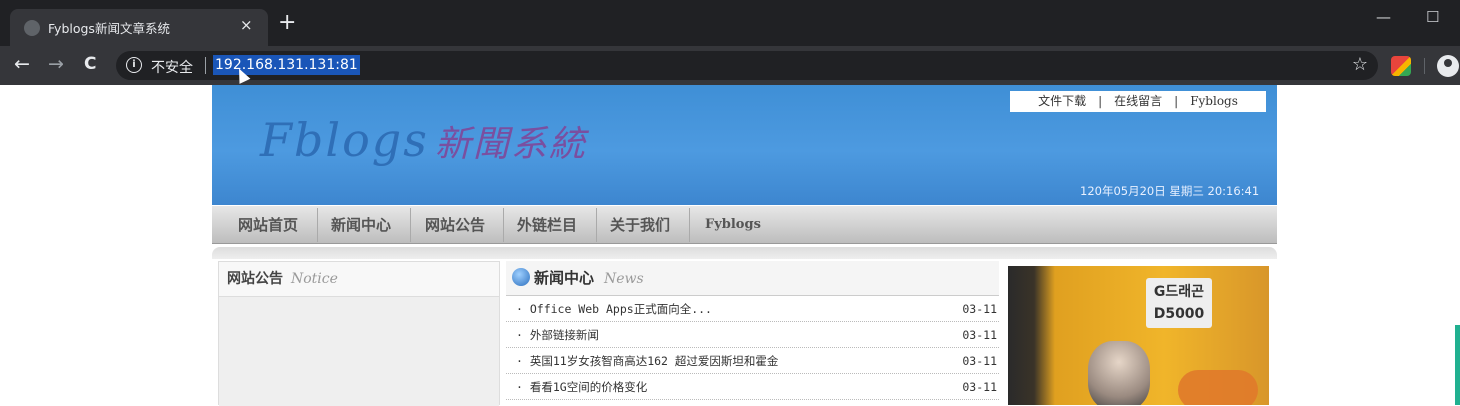  I want to click on featured-photo: G드래곤 D5000, so click(1138, 335).